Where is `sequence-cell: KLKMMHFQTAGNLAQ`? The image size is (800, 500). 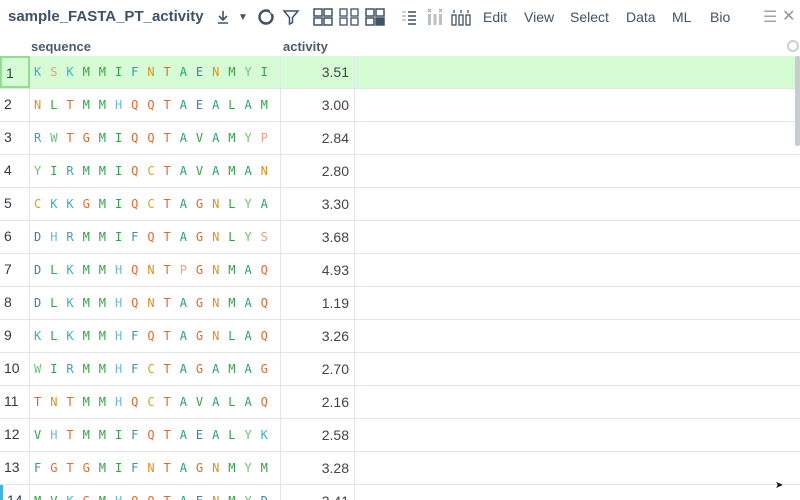 sequence-cell: KLKMMHFQTAGNLAQ is located at coordinates (156, 336).